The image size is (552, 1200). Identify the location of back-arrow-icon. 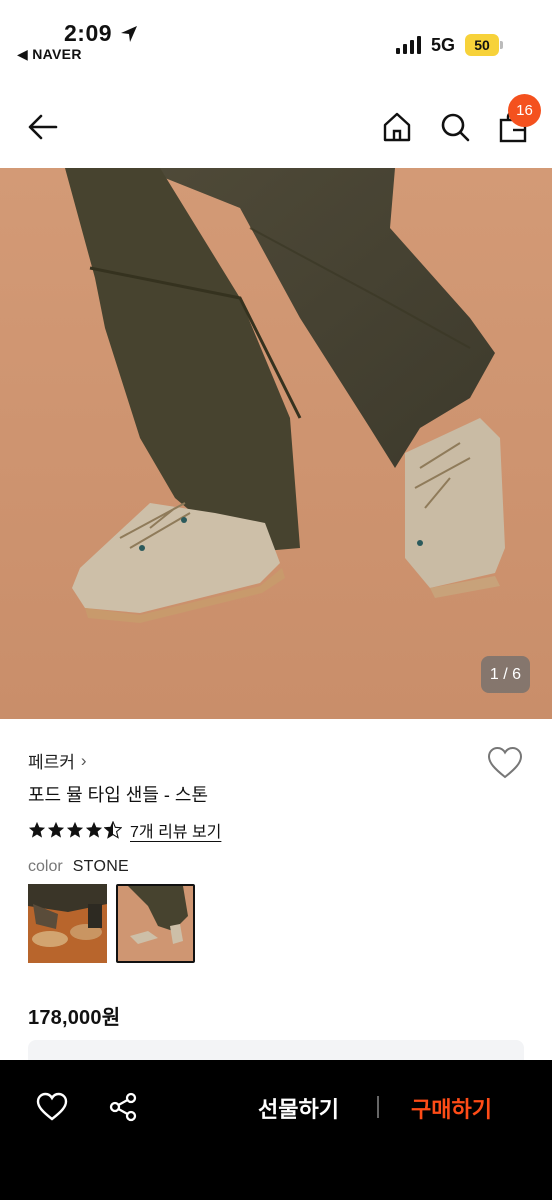
(43, 127).